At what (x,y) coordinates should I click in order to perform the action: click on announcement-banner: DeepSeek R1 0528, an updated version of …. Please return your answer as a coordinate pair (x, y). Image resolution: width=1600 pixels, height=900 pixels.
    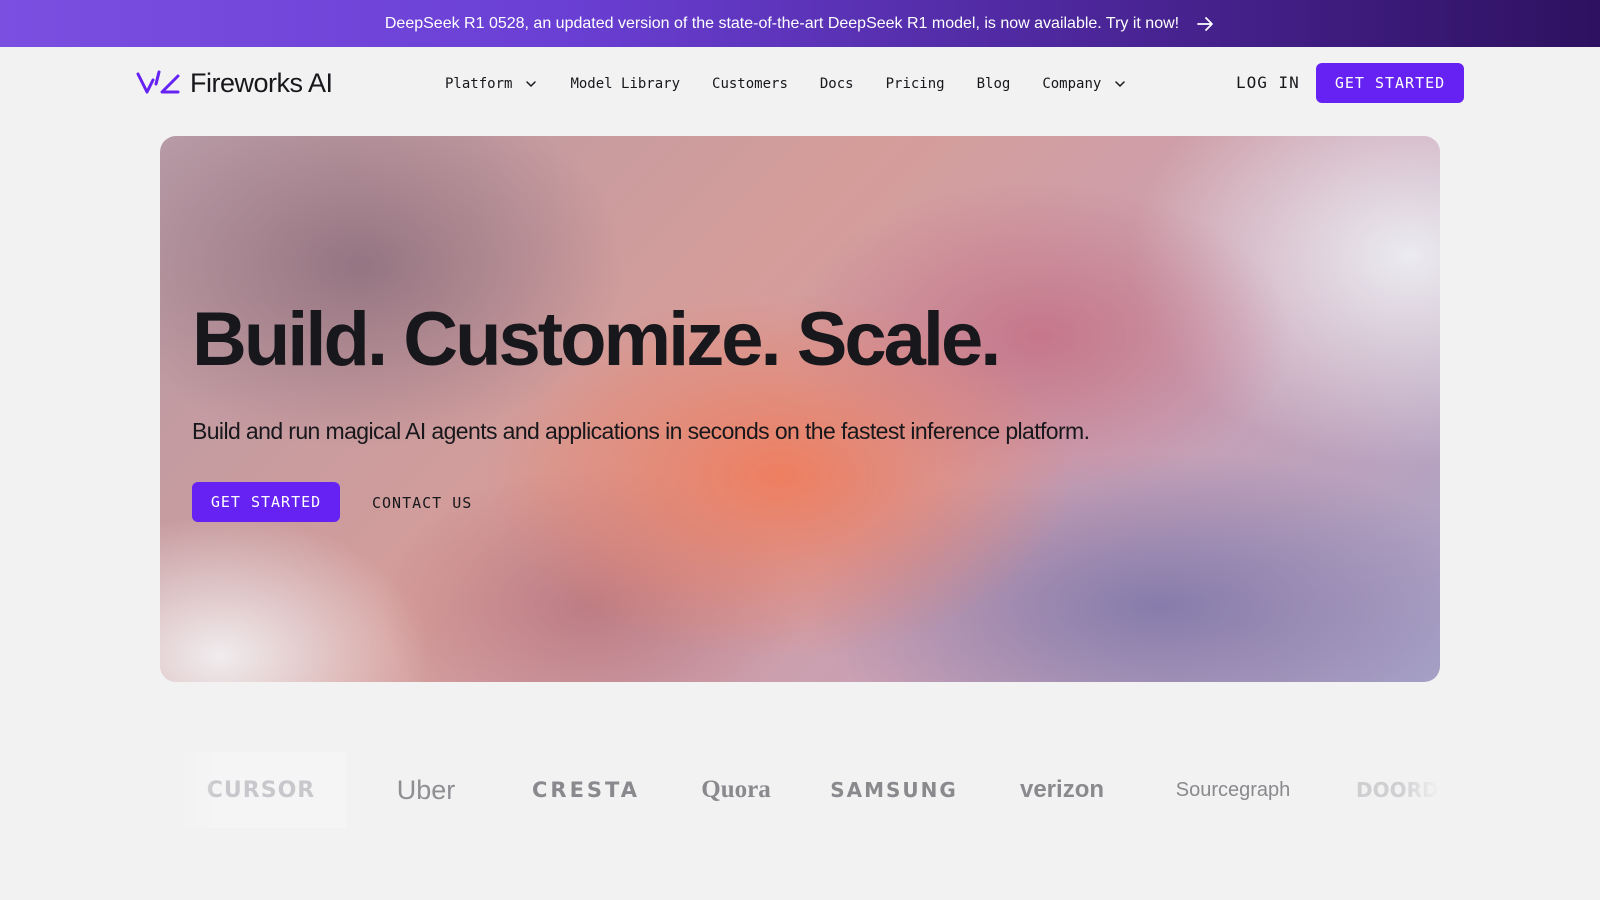
    Looking at the image, I should click on (800, 23).